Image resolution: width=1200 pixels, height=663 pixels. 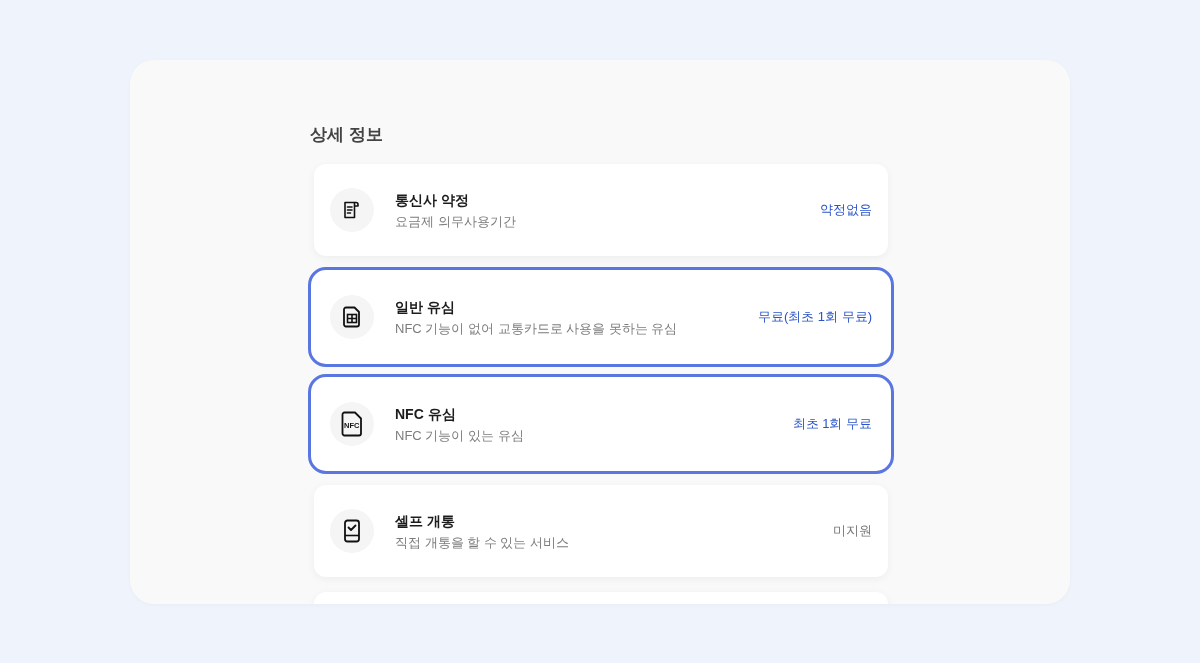 What do you see at coordinates (601, 210) in the screenshot?
I see `info-card: 통신사 약정 요금제 의무사용기간 약정없음` at bounding box center [601, 210].